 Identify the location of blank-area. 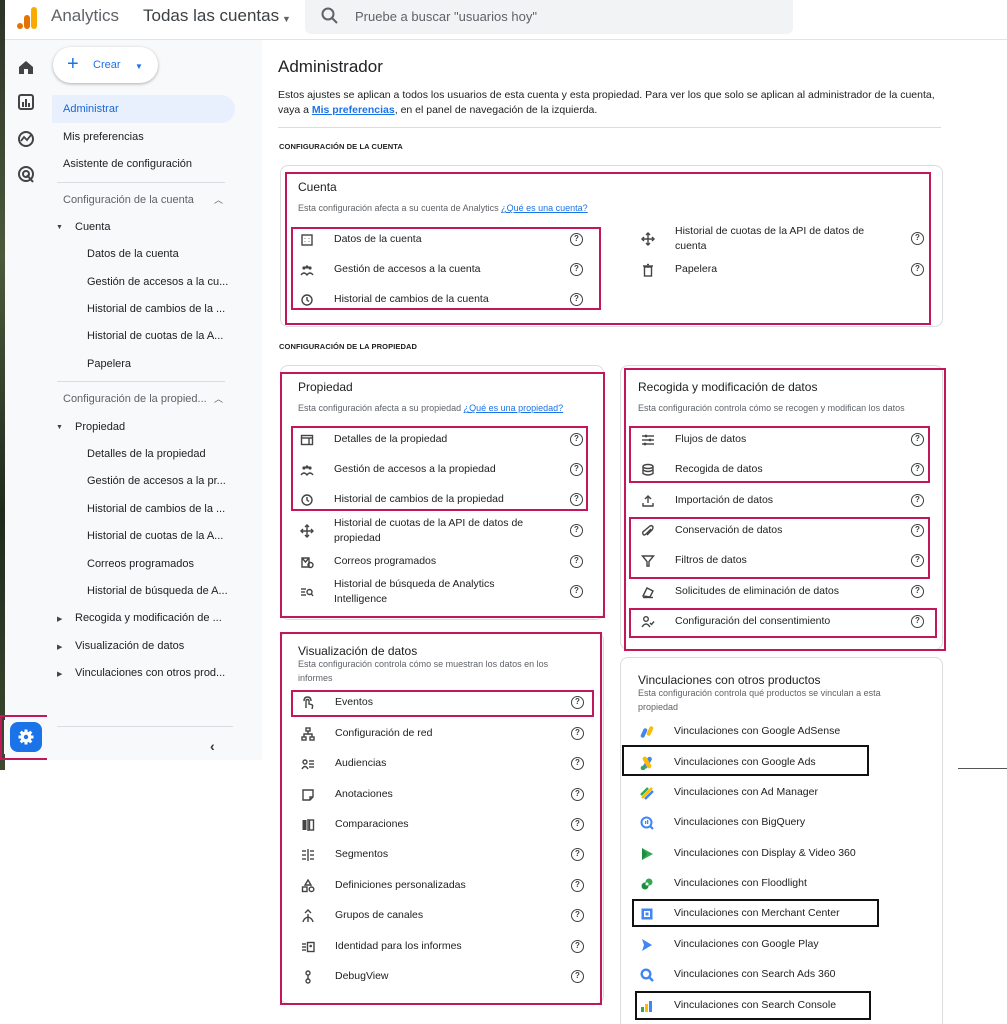
(982, 929).